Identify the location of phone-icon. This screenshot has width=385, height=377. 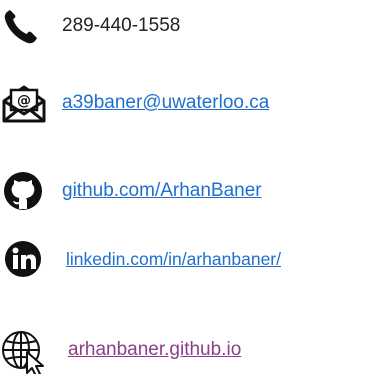
(24, 26).